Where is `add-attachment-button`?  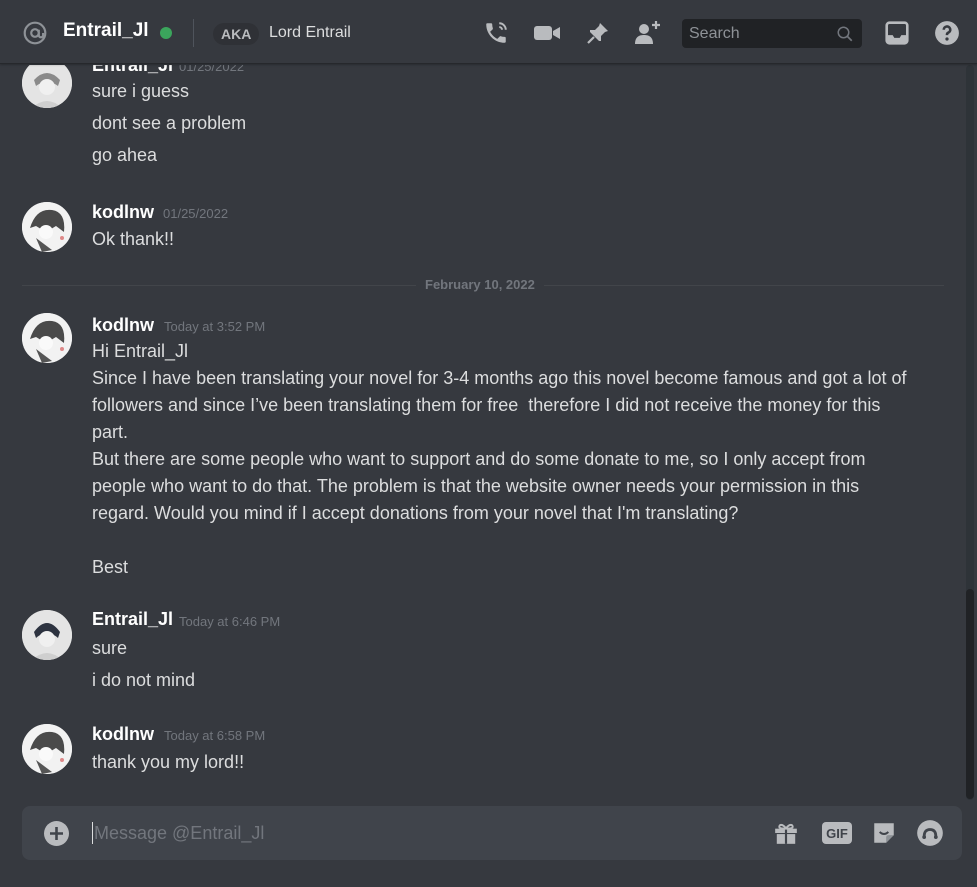 add-attachment-button is located at coordinates (56, 833).